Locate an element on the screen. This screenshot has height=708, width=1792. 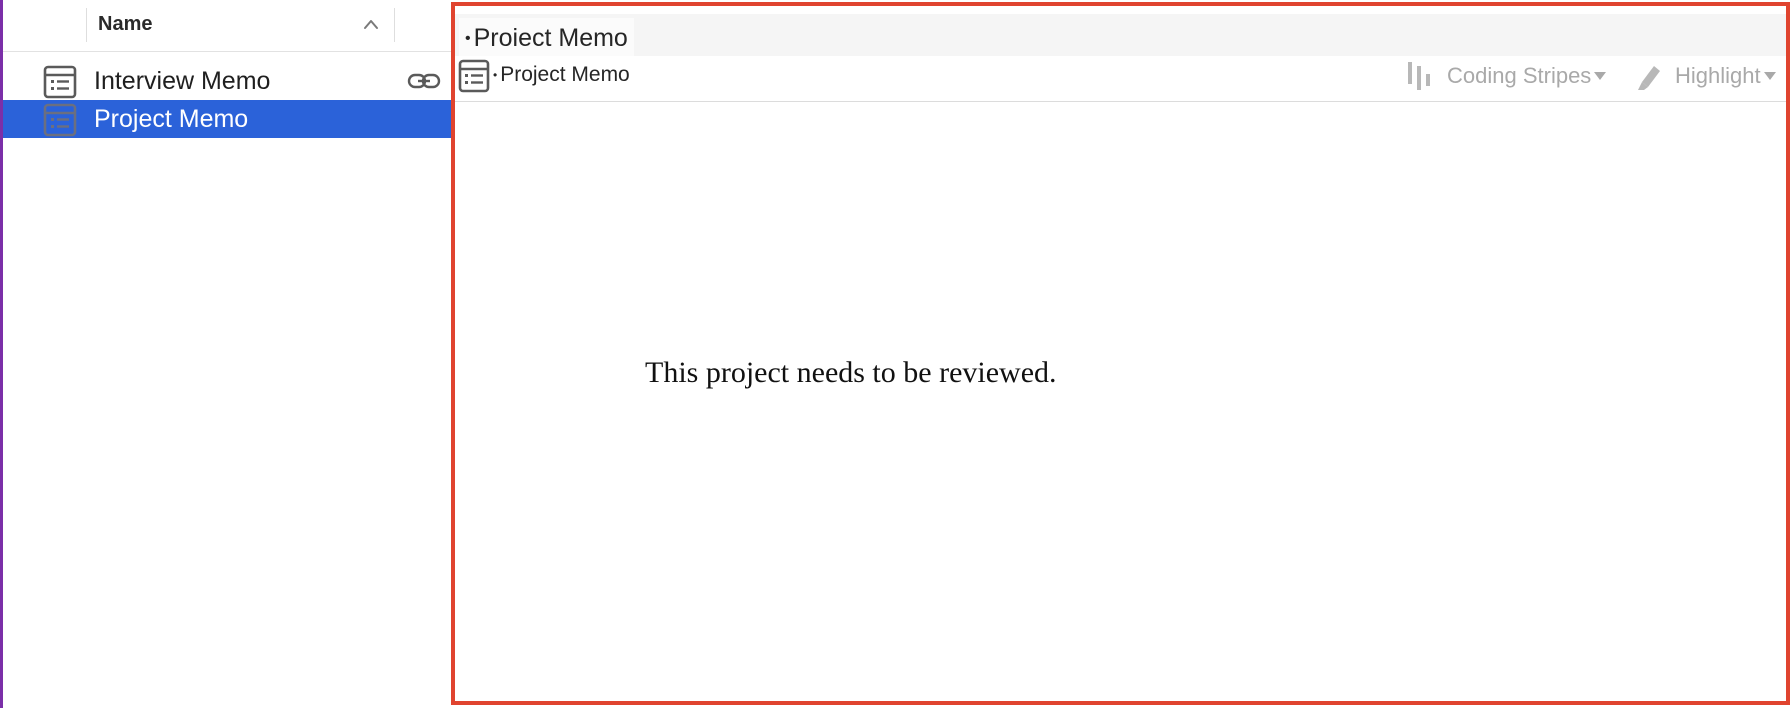
list-item-label: Project Memo is located at coordinates (171, 119).